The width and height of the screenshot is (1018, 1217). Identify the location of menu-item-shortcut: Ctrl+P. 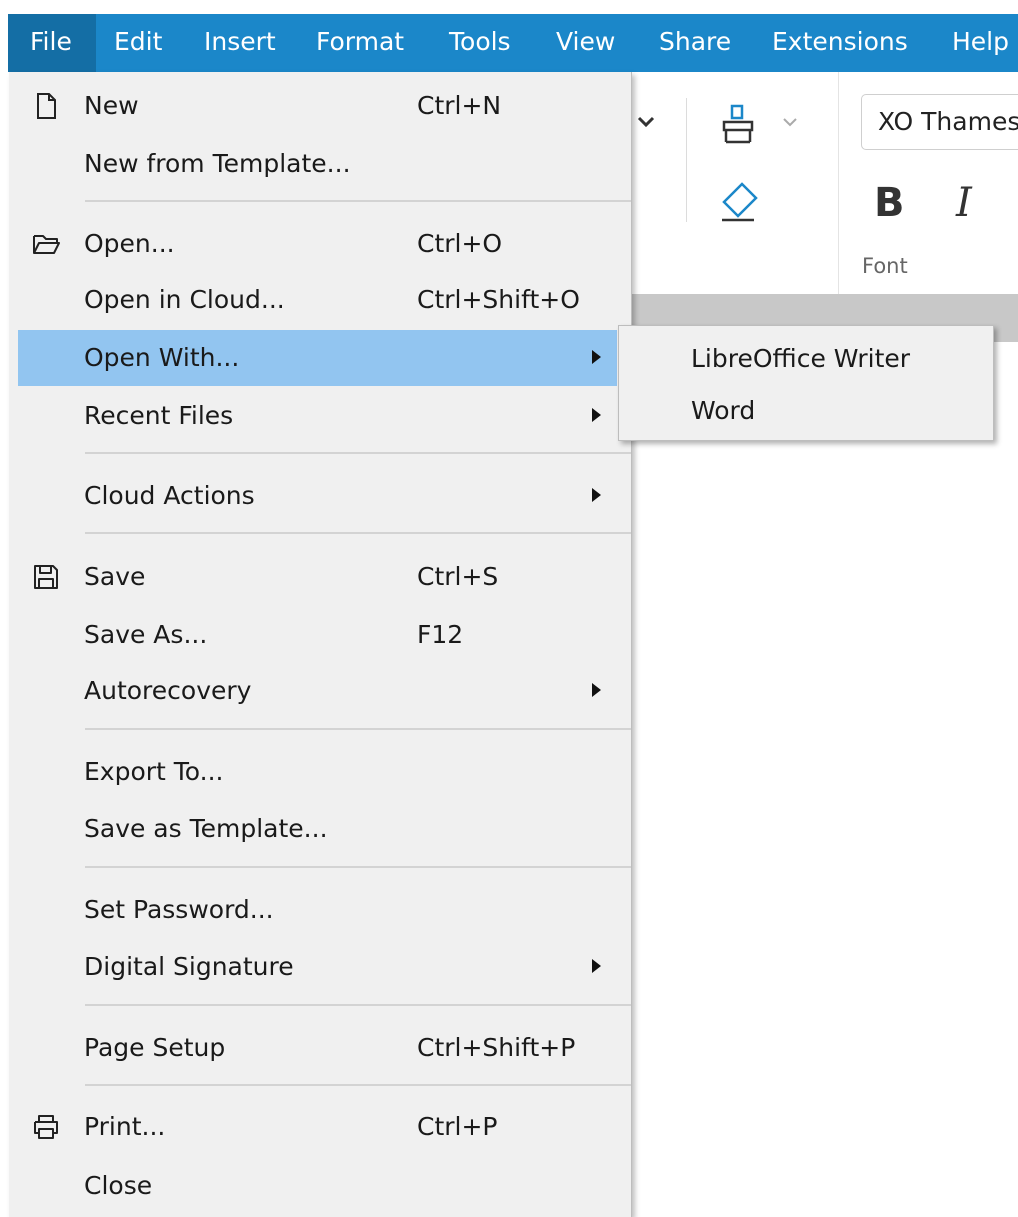
(457, 1126).